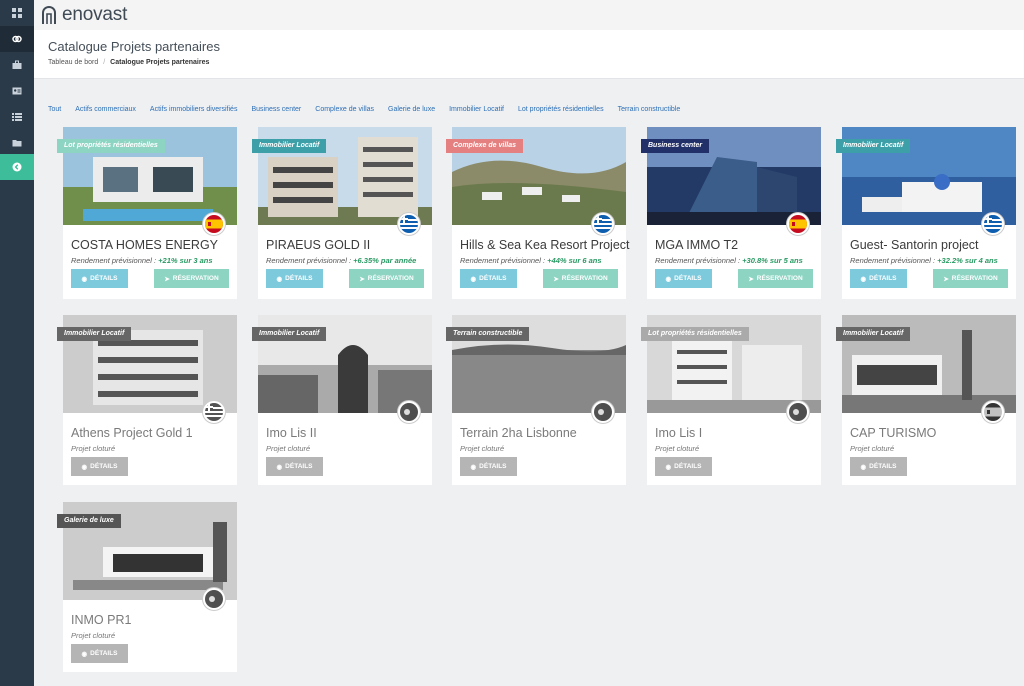  I want to click on project-name: MGA IMMO T2, so click(696, 245).